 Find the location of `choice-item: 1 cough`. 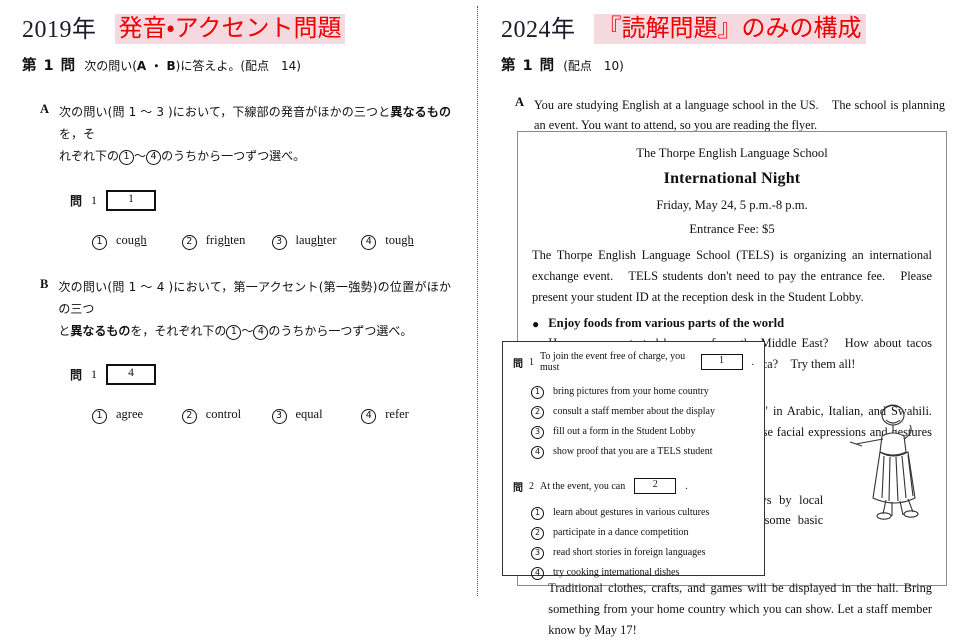

choice-item: 1 cough is located at coordinates (137, 241).